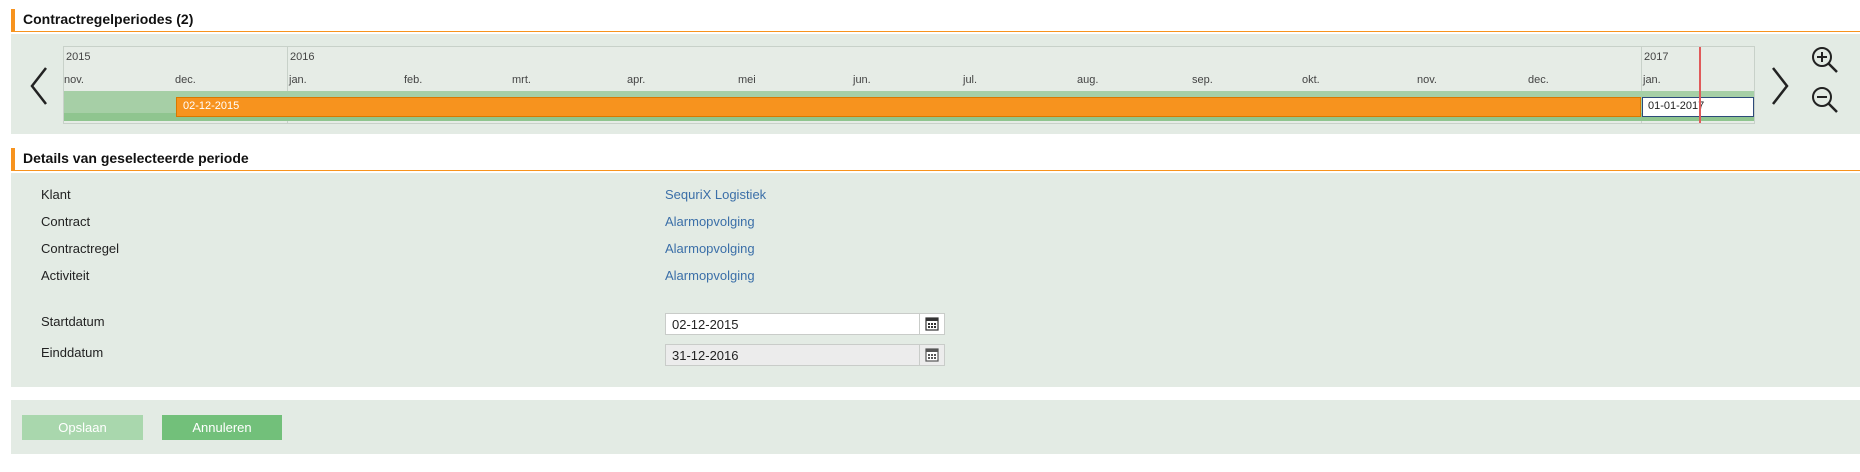 The height and width of the screenshot is (472, 1860). What do you see at coordinates (1676, 106) in the screenshot?
I see `period-bar-label: 01-01-2017` at bounding box center [1676, 106].